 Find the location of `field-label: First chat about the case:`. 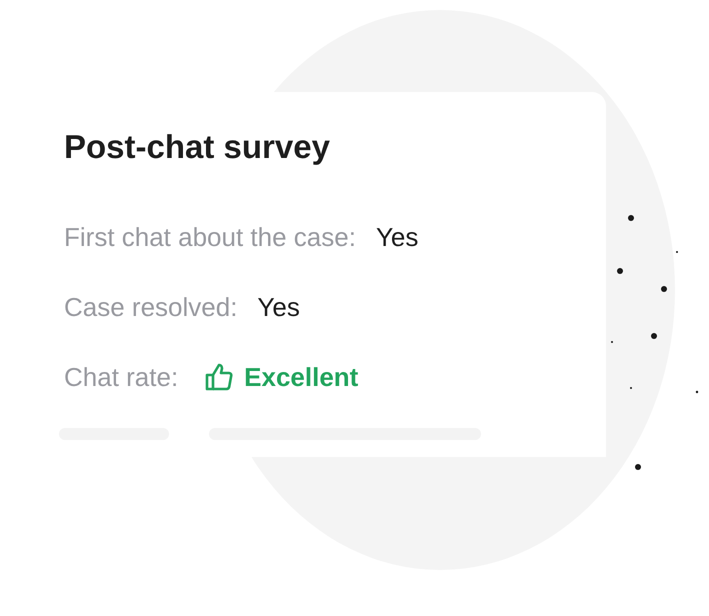

field-label: First chat about the case: is located at coordinates (210, 237).